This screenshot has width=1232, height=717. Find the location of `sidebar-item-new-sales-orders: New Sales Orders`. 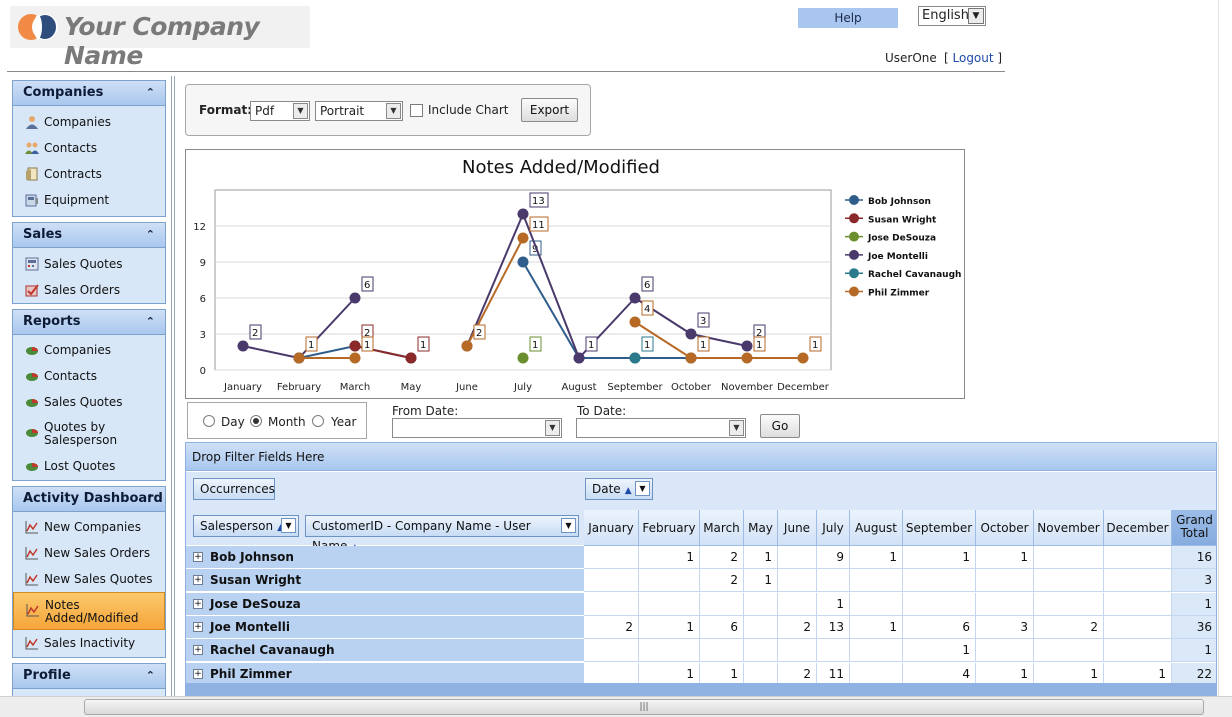

sidebar-item-new-sales-orders: New Sales Orders is located at coordinates (89, 553).